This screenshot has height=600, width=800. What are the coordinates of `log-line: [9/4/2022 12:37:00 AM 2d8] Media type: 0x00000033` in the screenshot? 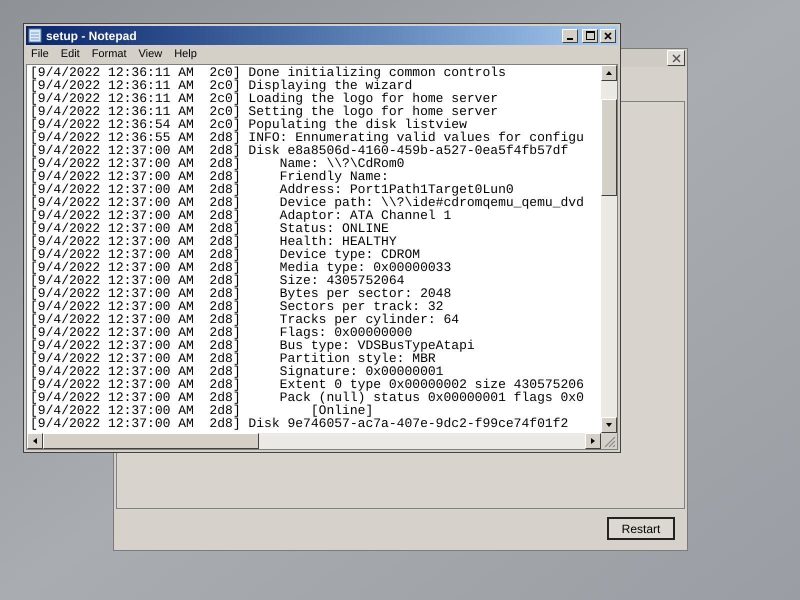 It's located at (241, 267).